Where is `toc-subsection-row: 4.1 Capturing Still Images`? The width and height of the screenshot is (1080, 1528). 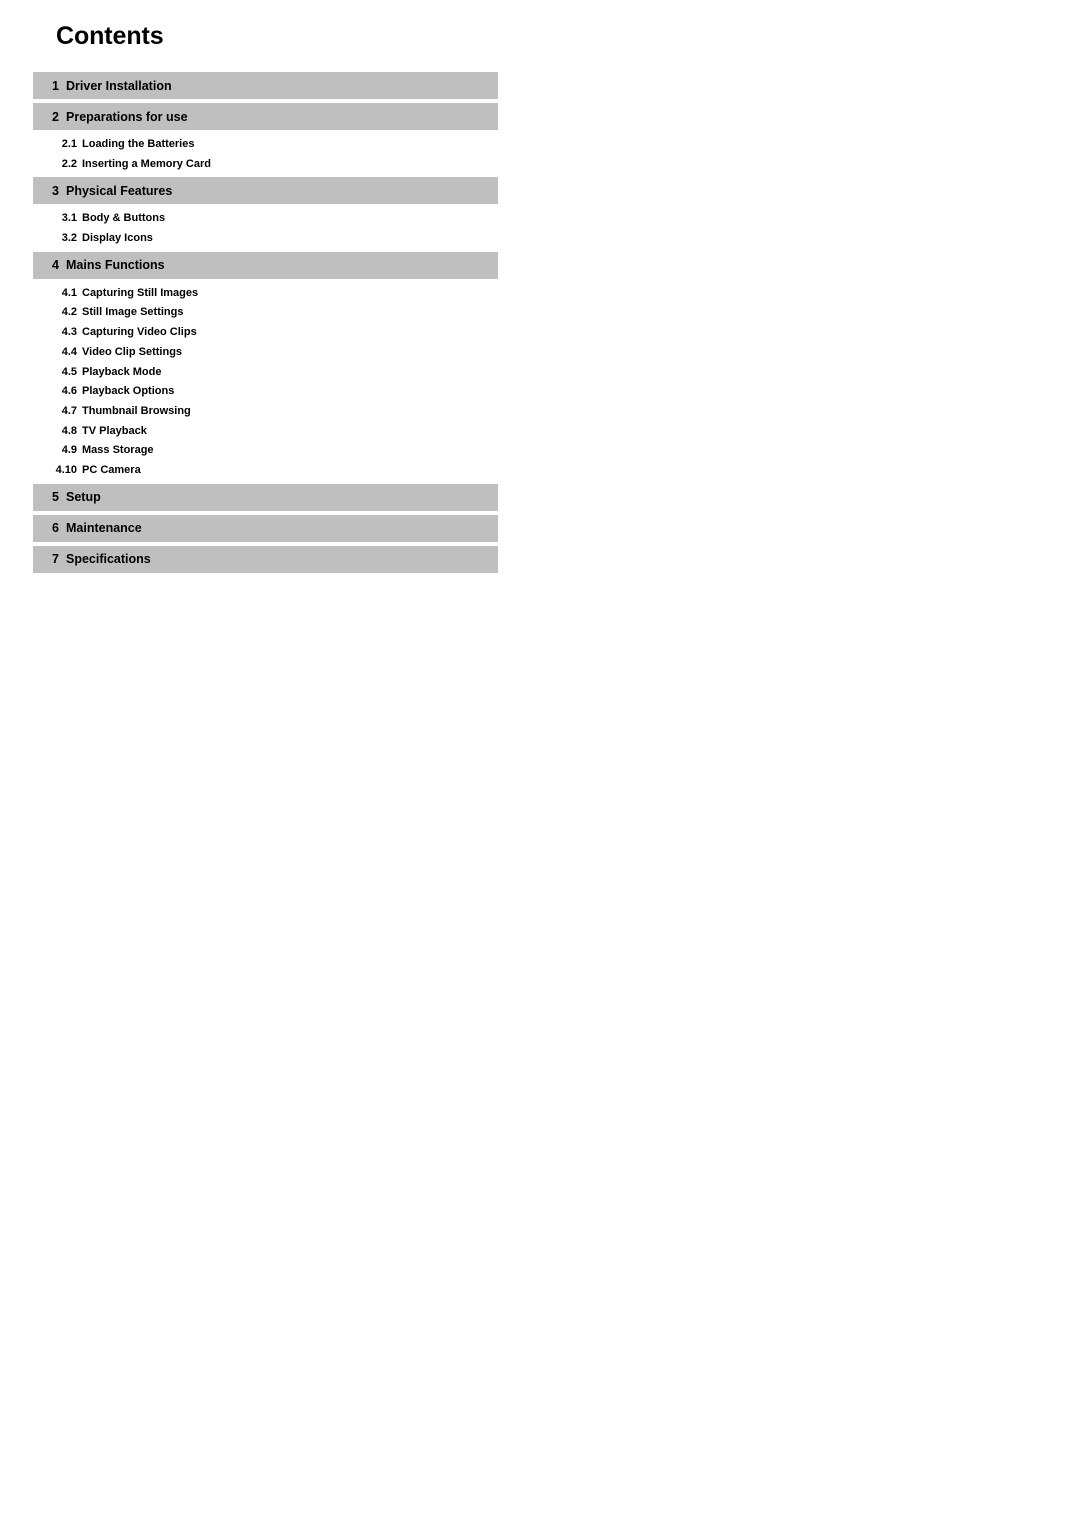
toc-subsection-row: 4.1 Capturing Still Images is located at coordinates (265, 294).